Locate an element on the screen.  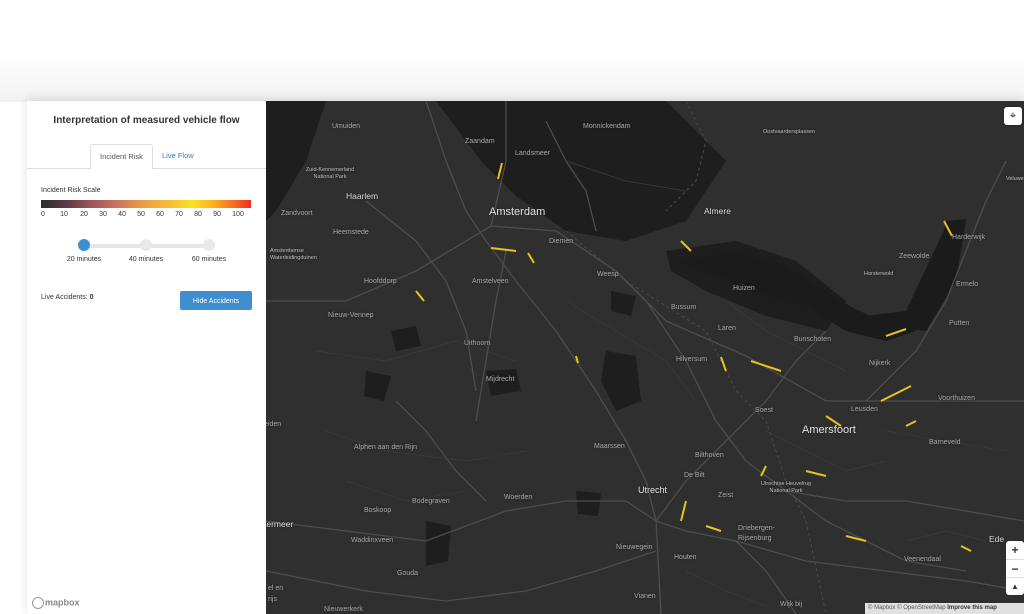
mapbox-logo: mapbox is located at coordinates (56, 603).